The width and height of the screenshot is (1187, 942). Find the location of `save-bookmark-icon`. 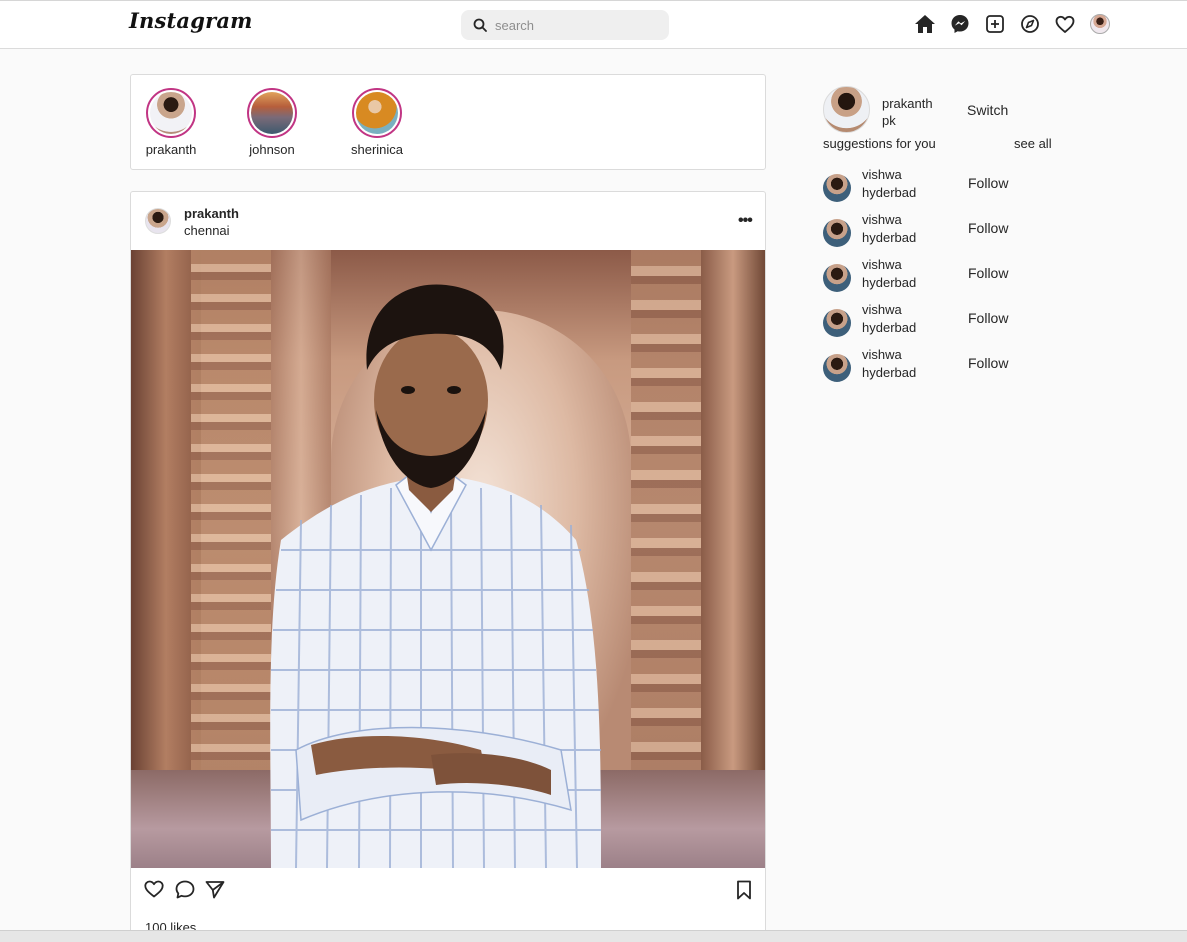

save-bookmark-icon is located at coordinates (744, 892).